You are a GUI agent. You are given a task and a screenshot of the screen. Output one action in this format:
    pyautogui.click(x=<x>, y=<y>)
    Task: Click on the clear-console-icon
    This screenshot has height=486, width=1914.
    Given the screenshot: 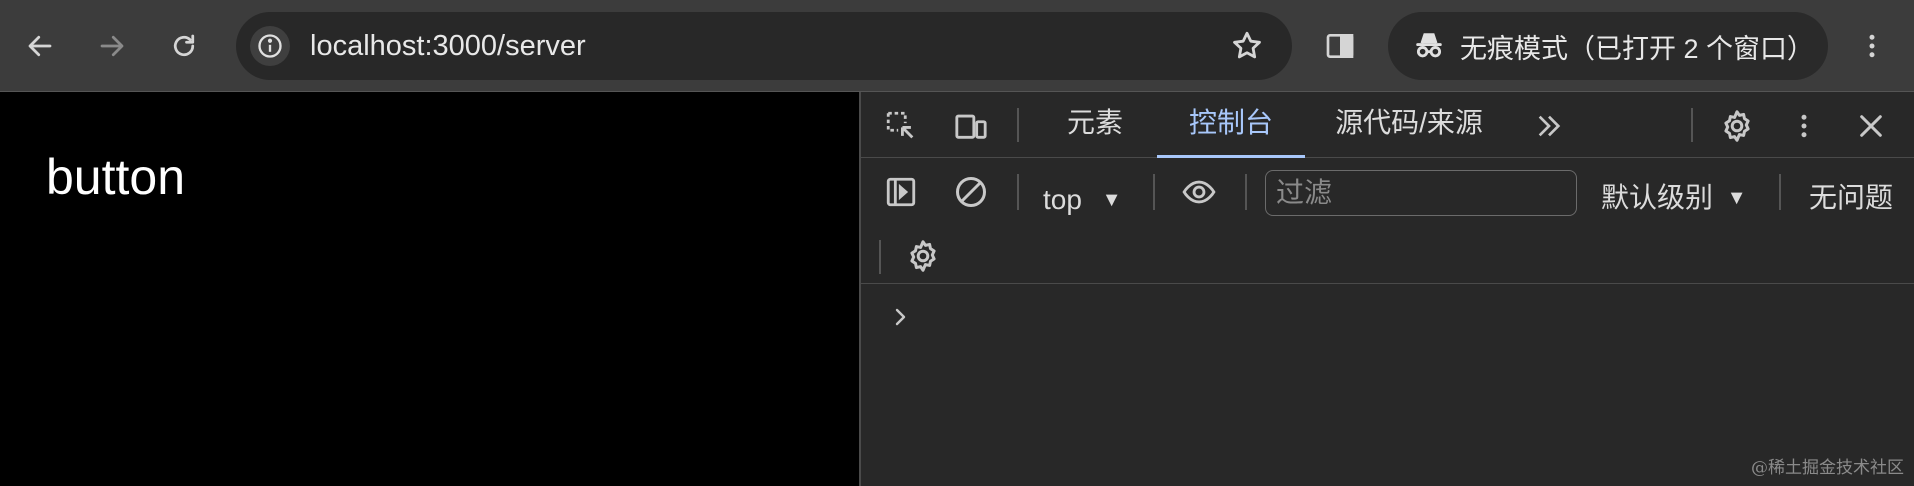 What is the action you would take?
    pyautogui.click(x=971, y=192)
    